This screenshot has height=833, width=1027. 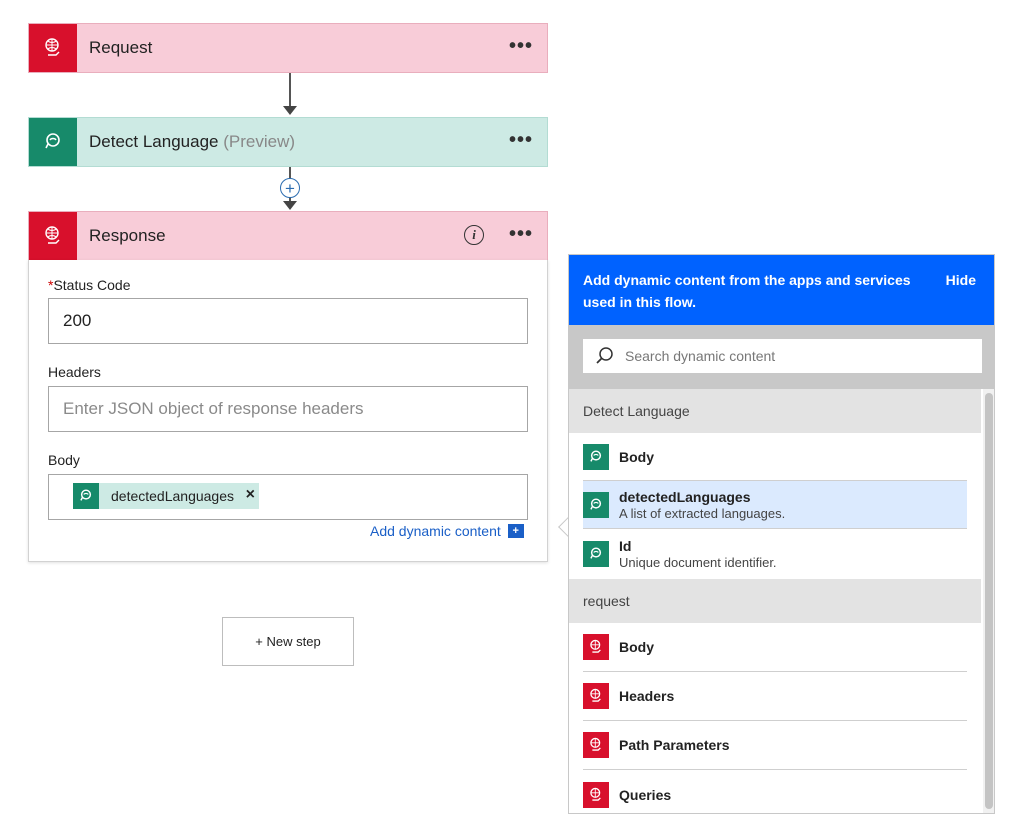 What do you see at coordinates (775, 696) in the screenshot?
I see `list-item-headers: Headers` at bounding box center [775, 696].